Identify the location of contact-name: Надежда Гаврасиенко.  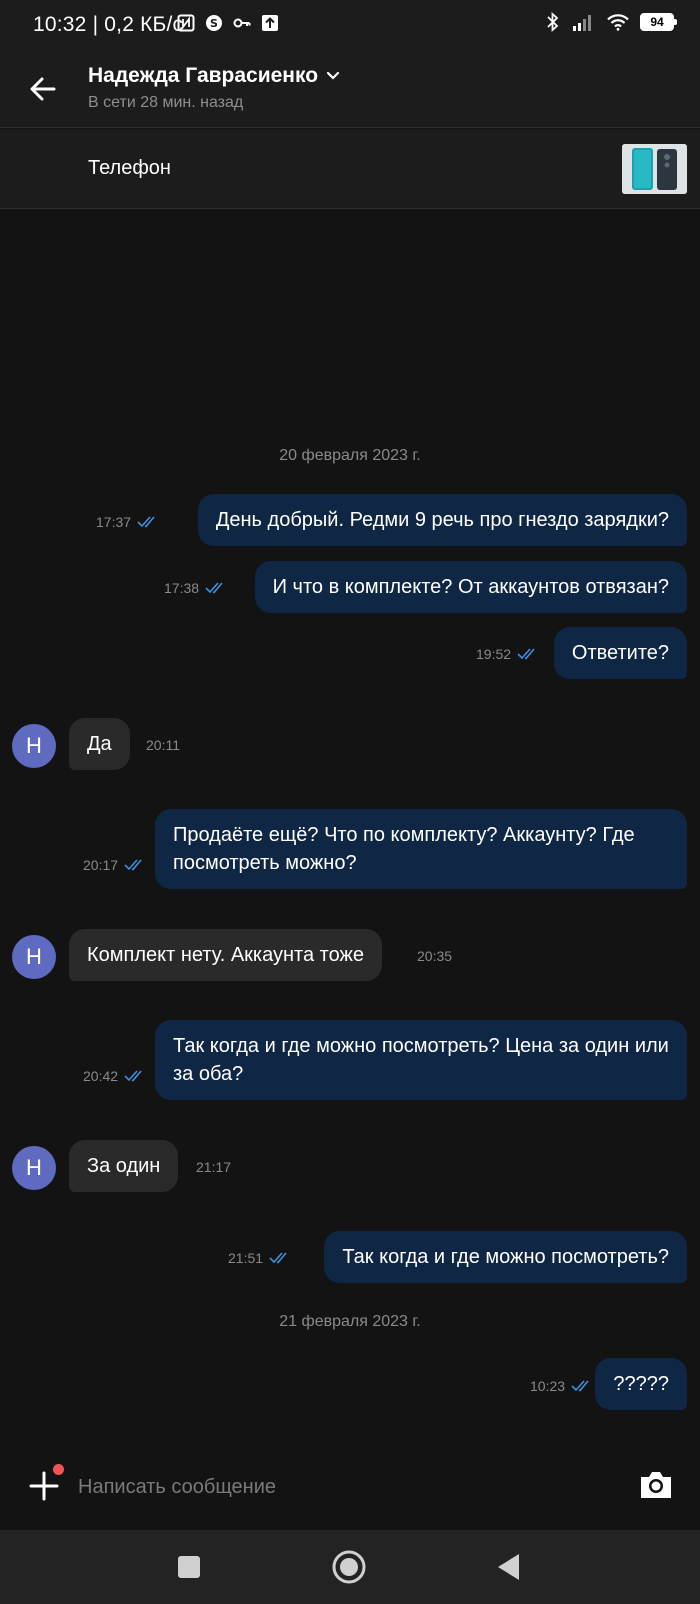
(203, 75).